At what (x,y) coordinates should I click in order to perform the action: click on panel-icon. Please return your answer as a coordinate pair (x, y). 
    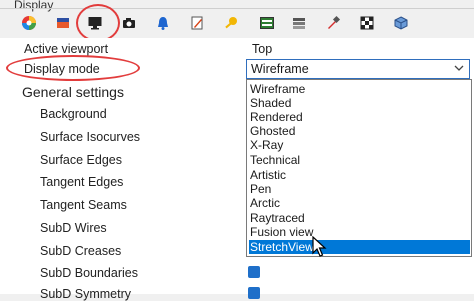
    Looking at the image, I should click on (267, 23).